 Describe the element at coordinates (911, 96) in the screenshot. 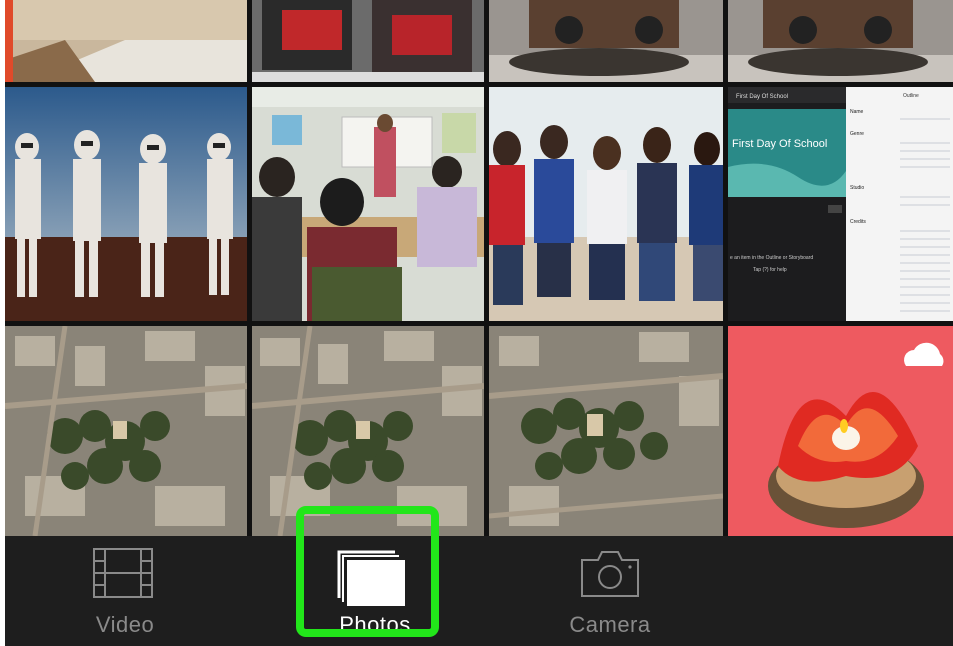

I see `thumbnail-panel-tab: Outline` at that location.